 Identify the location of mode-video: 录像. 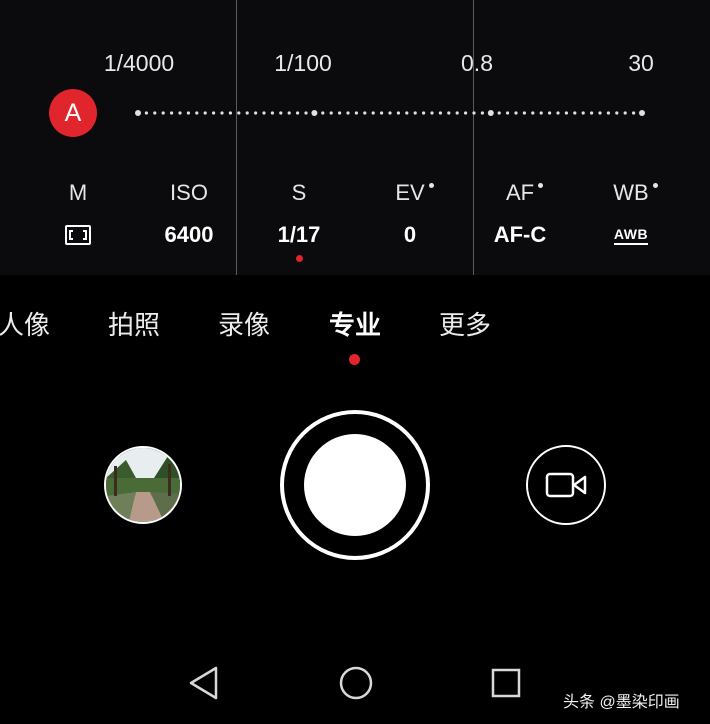
(244, 323).